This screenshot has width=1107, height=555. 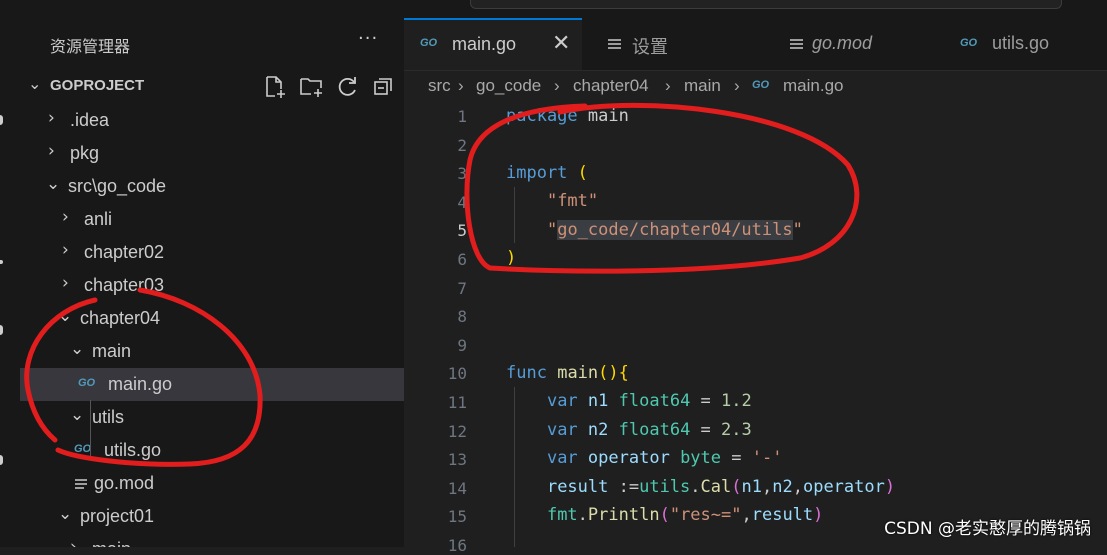 What do you see at coordinates (212, 417) in the screenshot?
I see `tree-item-utils: ⌄ utils` at bounding box center [212, 417].